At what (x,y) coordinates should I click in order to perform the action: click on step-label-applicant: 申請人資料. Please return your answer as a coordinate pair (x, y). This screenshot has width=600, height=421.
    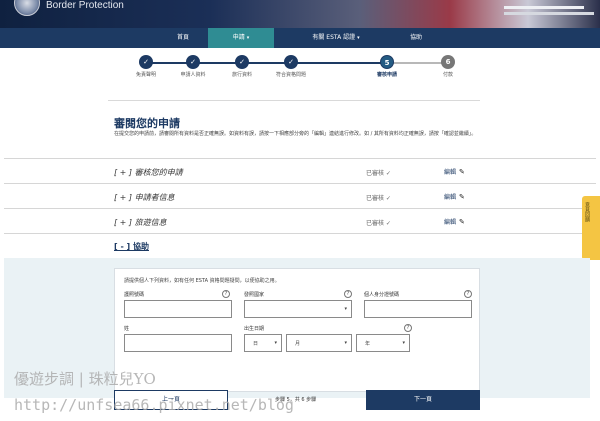
    Looking at the image, I should click on (193, 75).